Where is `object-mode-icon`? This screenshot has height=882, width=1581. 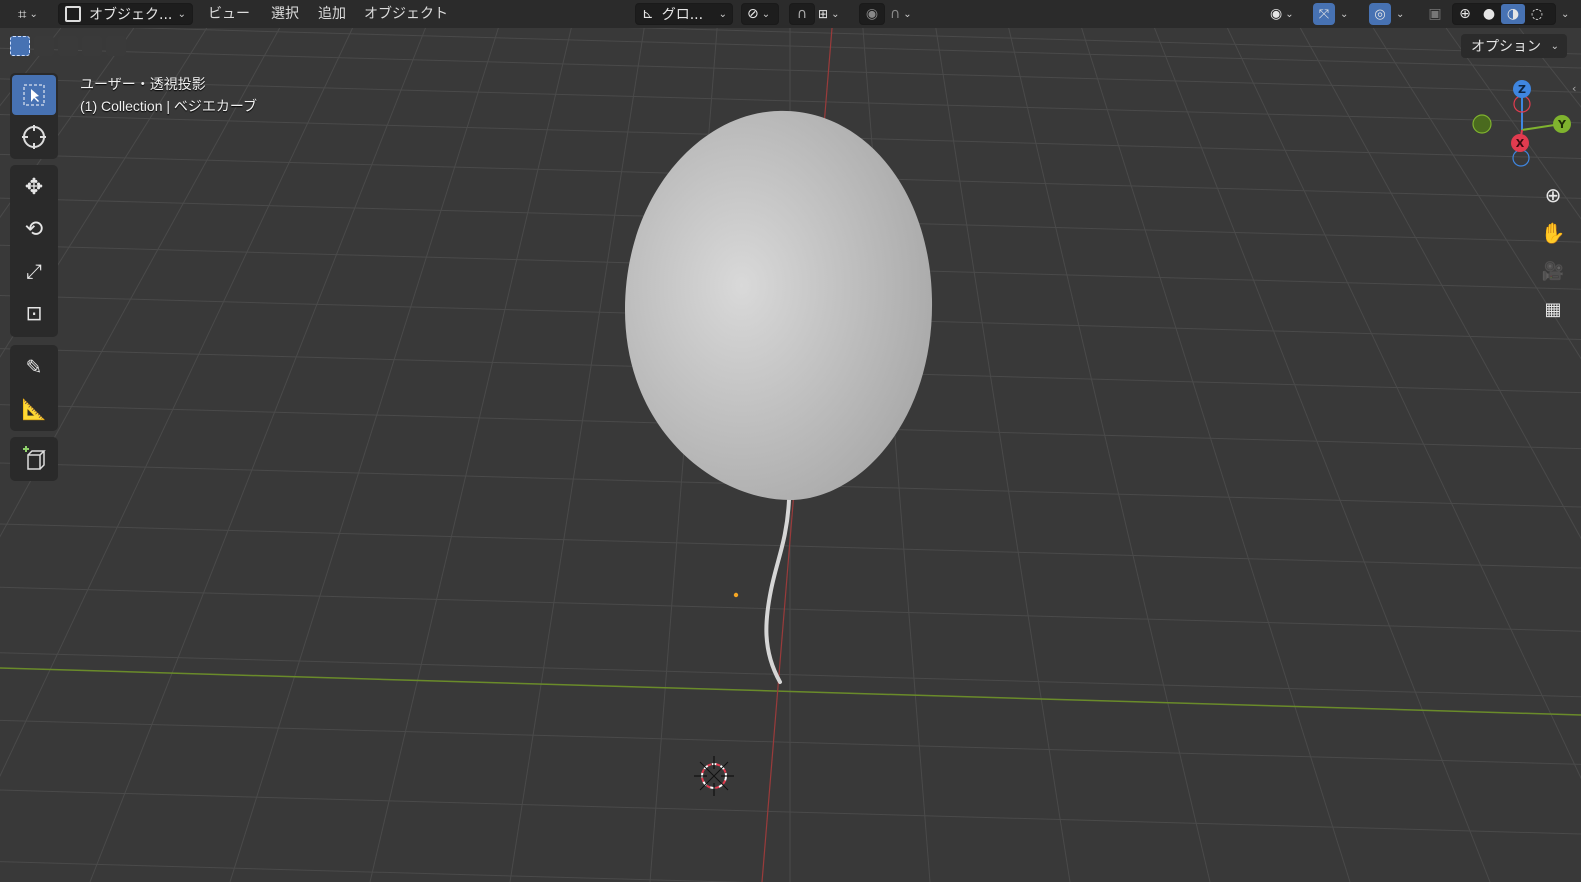
object-mode-icon is located at coordinates (73, 14).